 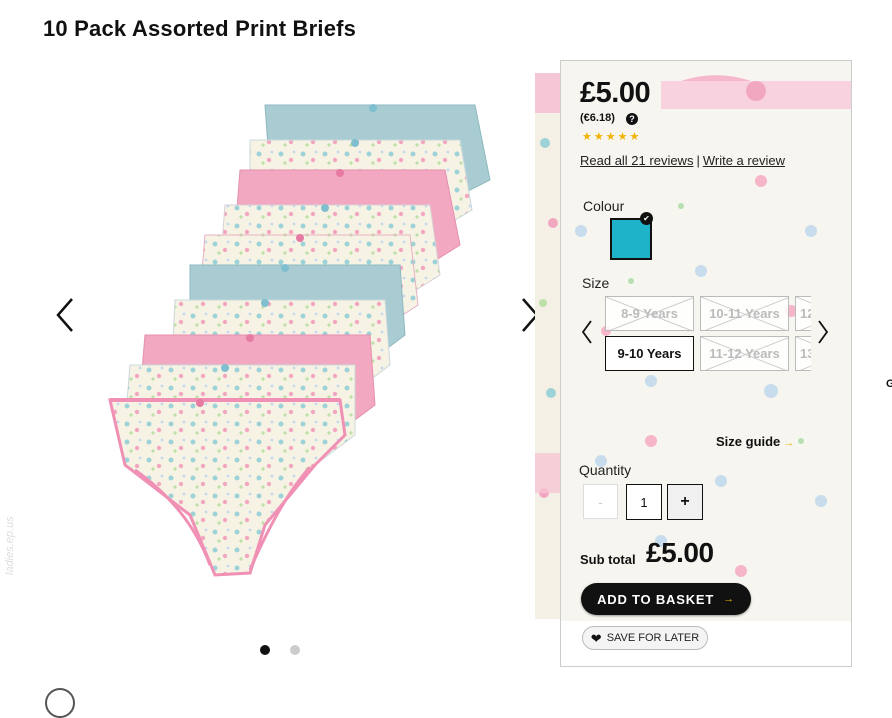 I want to click on size-option-label: 8-9 Years, so click(x=649, y=313).